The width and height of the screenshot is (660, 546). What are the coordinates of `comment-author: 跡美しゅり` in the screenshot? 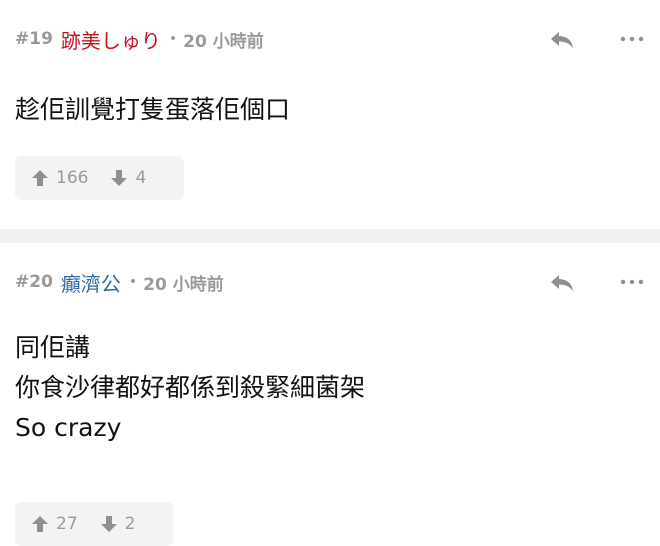 It's located at (111, 39).